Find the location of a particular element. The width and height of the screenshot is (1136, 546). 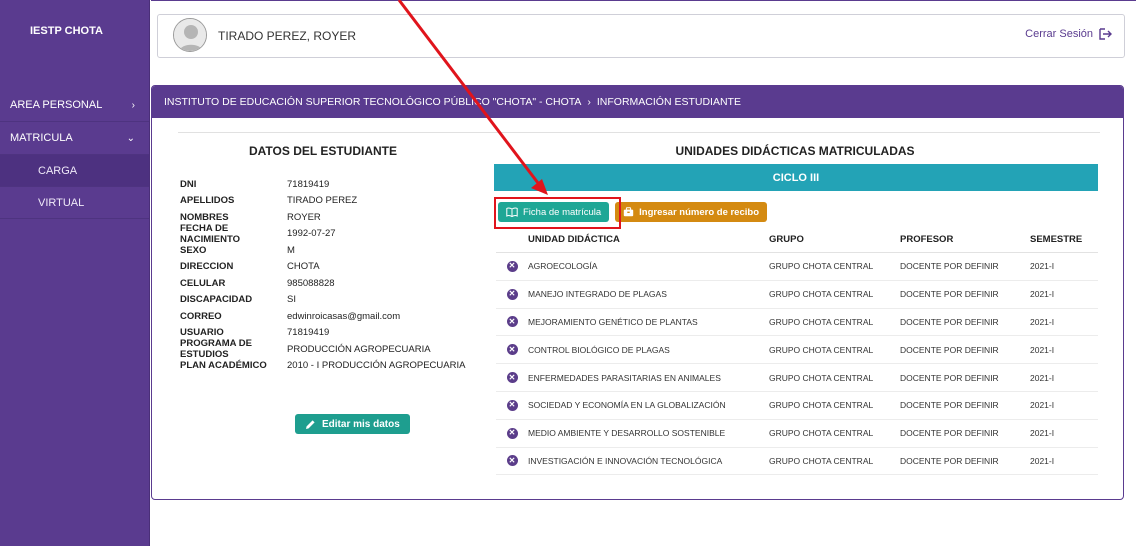

unit-name: MEJORAMIENTO GENÉTICO DE PLANTAS is located at coordinates (613, 321).